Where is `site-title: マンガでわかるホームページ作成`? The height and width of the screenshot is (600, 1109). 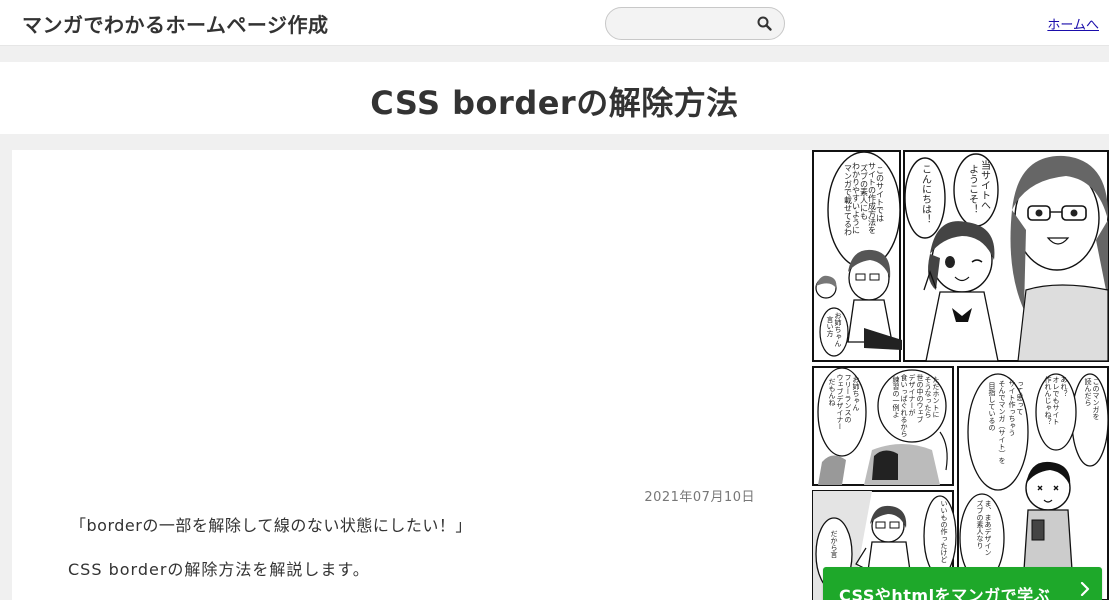 site-title: マンガでわかるホームページ作成 is located at coordinates (175, 23).